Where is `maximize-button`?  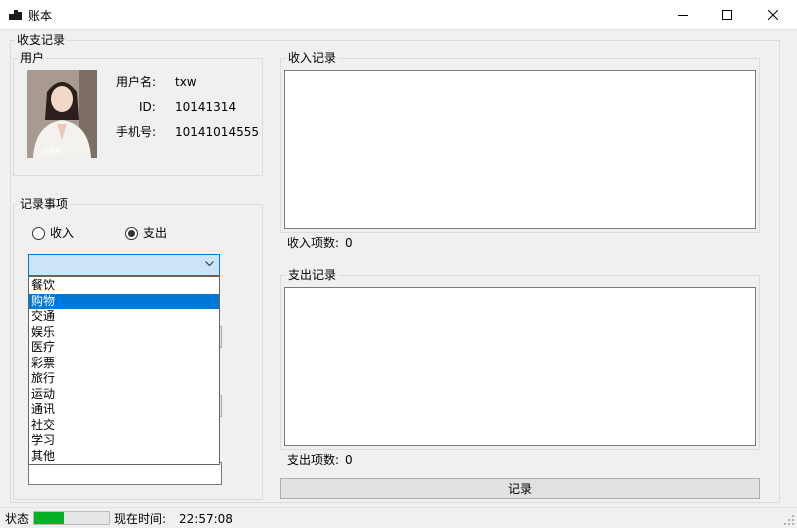
maximize-button is located at coordinates (727, 15).